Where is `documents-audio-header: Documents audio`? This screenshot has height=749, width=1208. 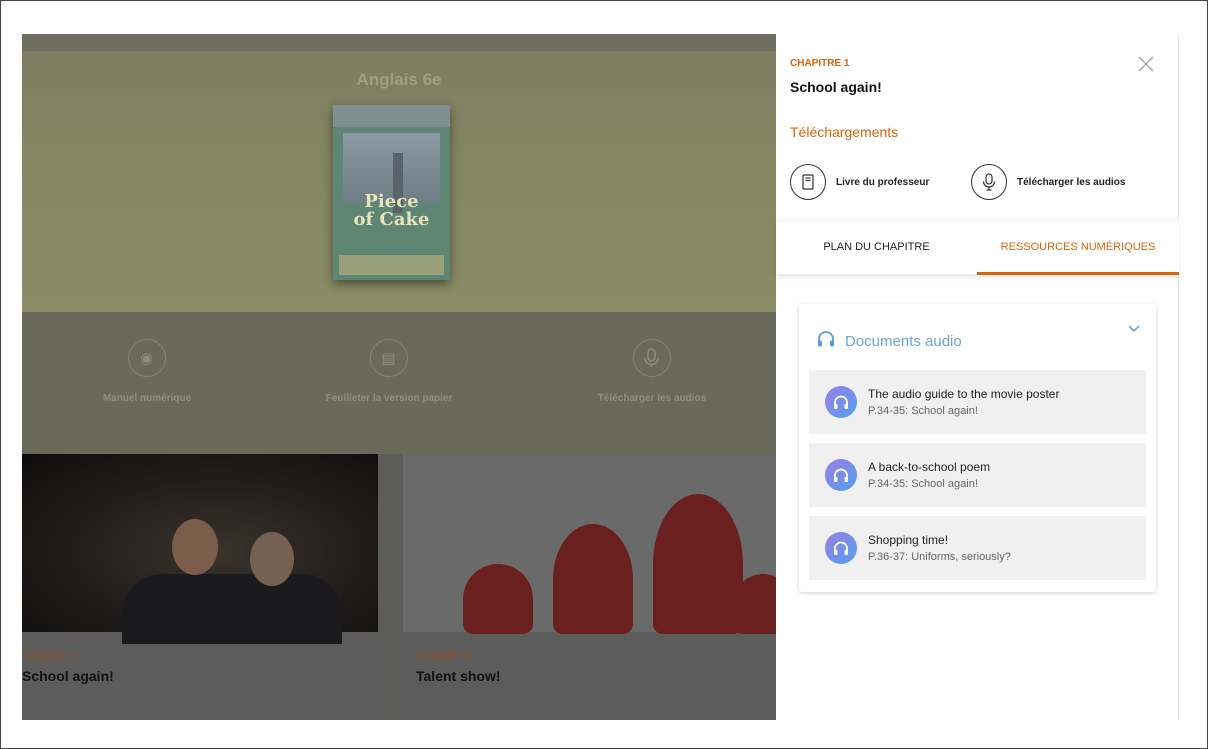
documents-audio-header: Documents audio is located at coordinates (889, 341).